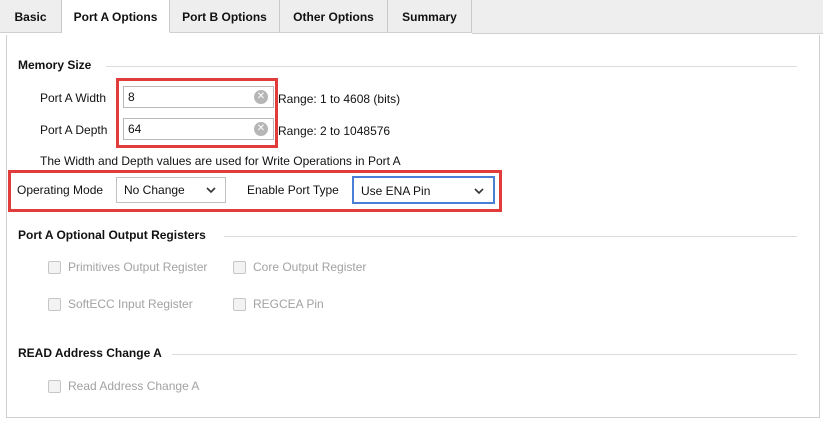  Describe the element at coordinates (54, 386) in the screenshot. I see `read-address-change-checkbox` at that location.